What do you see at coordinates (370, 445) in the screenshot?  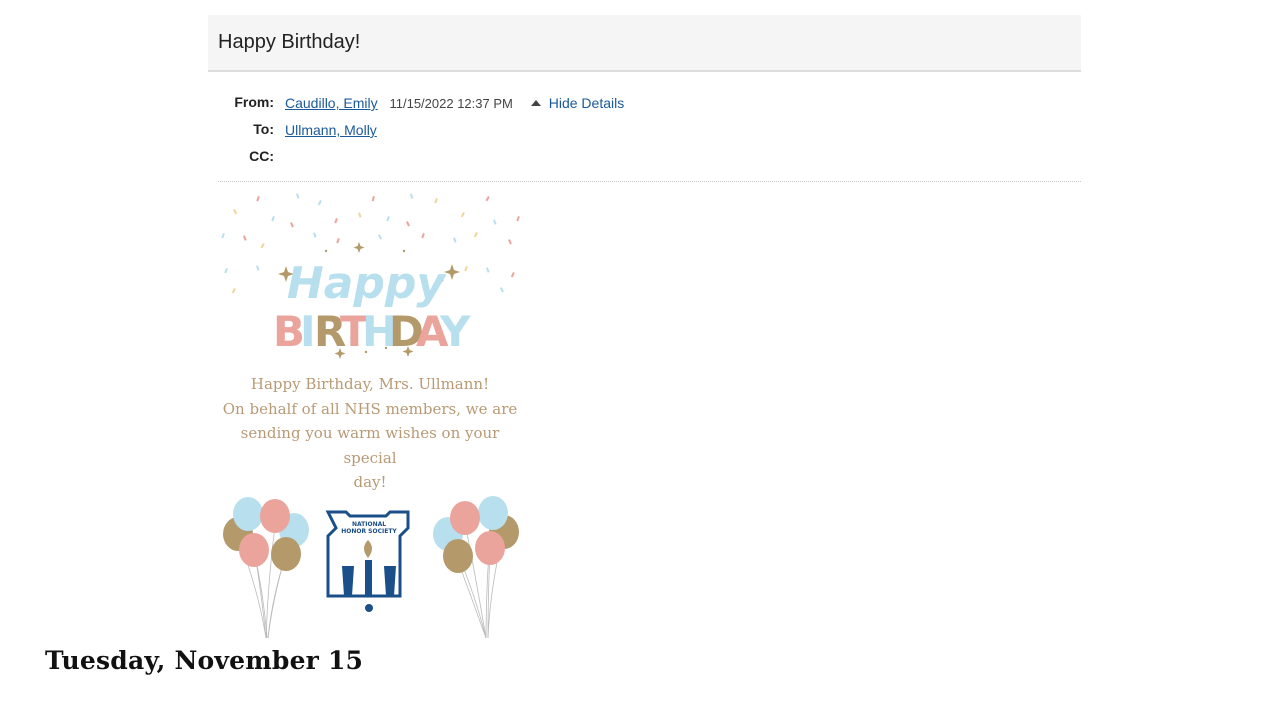 I see `card-message-line: sending you warm wishes on your special` at bounding box center [370, 445].